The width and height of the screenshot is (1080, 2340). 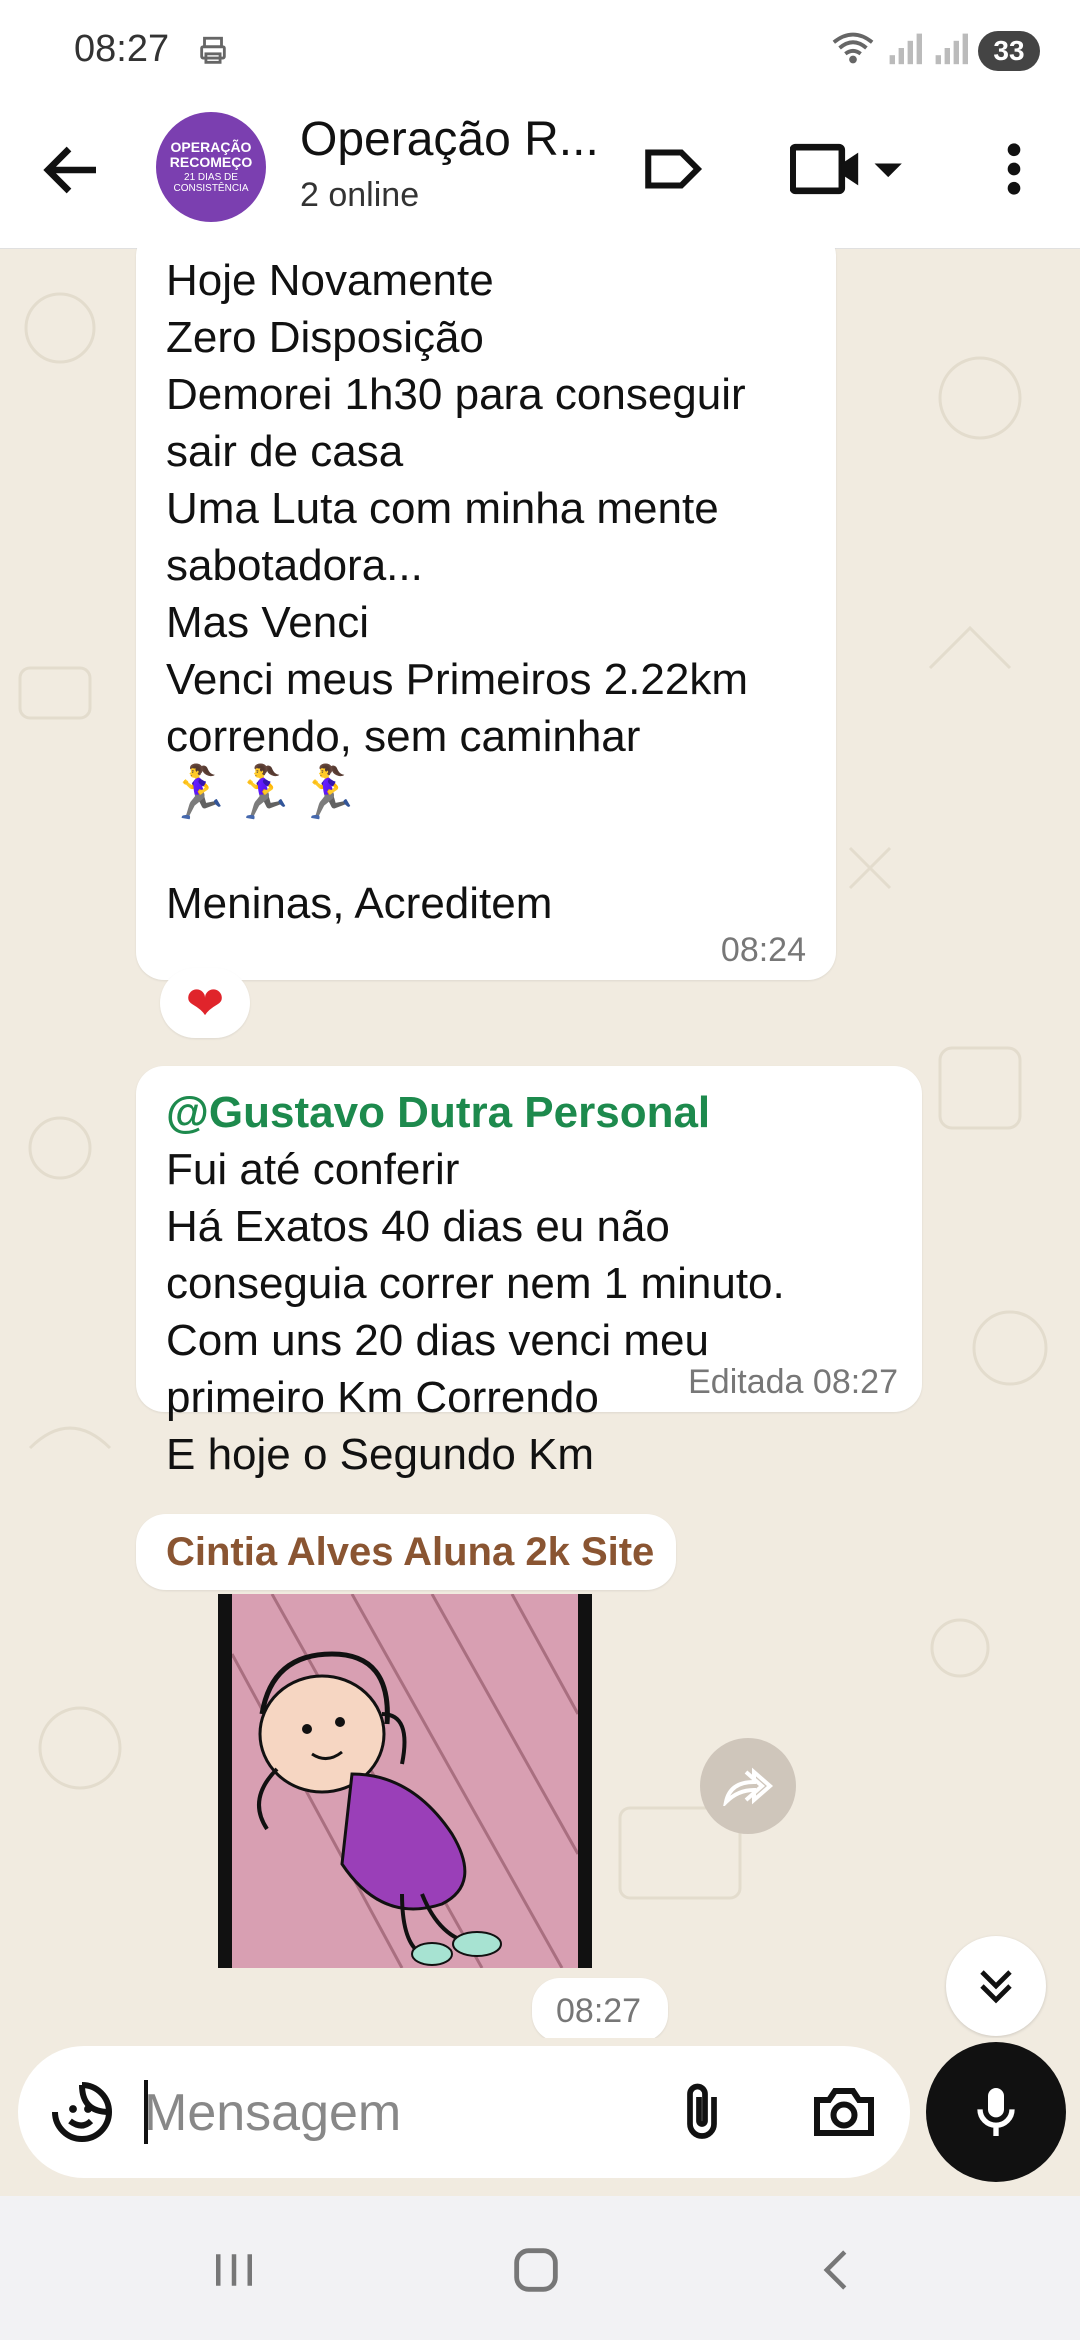 What do you see at coordinates (457, 679) in the screenshot?
I see `message-line: Venci meus Primeiros 2.22km` at bounding box center [457, 679].